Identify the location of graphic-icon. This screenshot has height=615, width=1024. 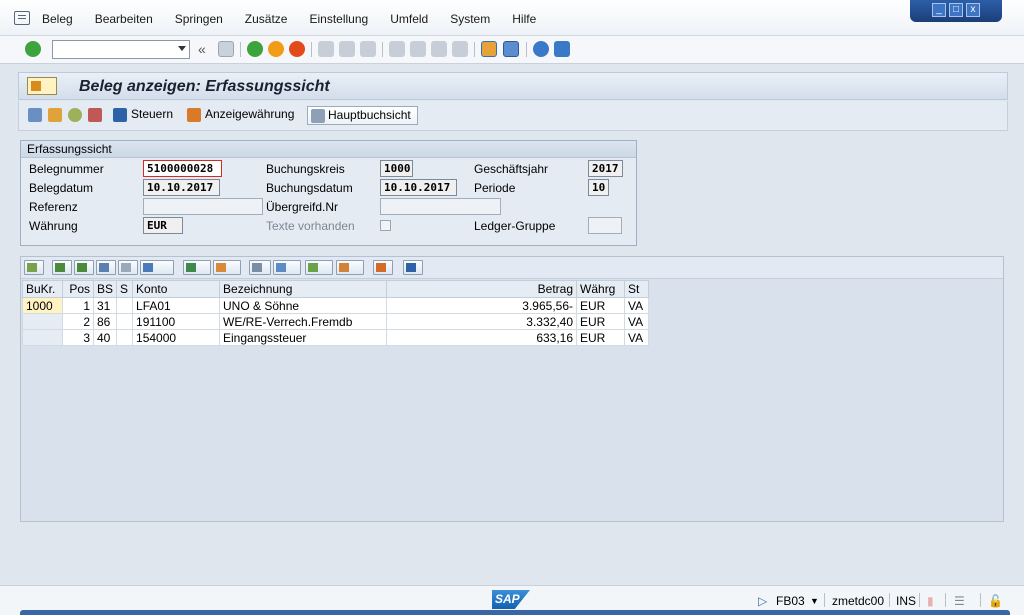
(383, 267).